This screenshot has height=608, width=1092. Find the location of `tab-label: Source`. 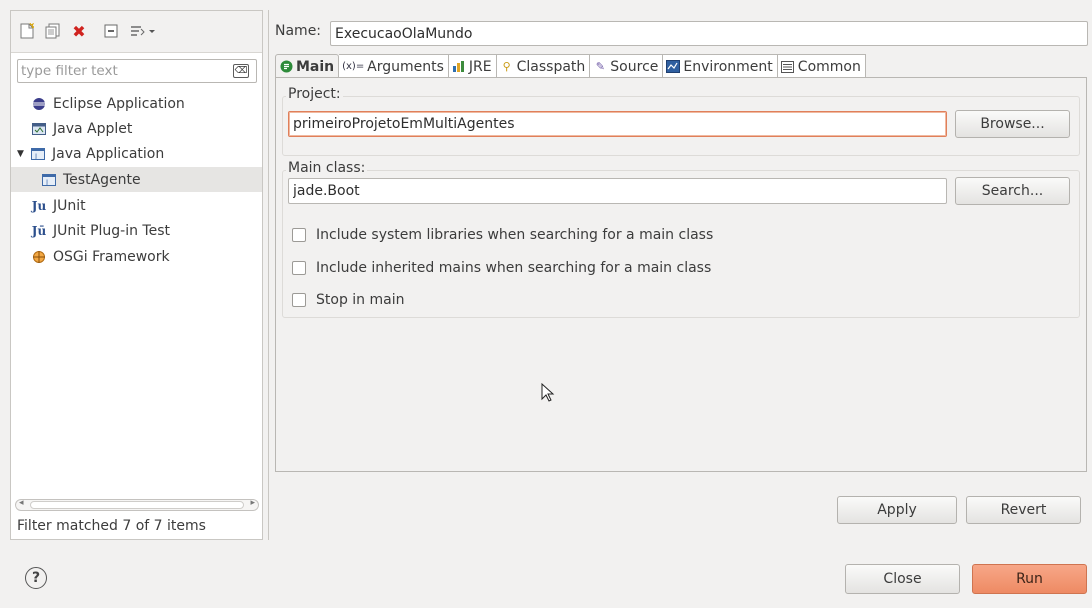

tab-label: Source is located at coordinates (634, 66).